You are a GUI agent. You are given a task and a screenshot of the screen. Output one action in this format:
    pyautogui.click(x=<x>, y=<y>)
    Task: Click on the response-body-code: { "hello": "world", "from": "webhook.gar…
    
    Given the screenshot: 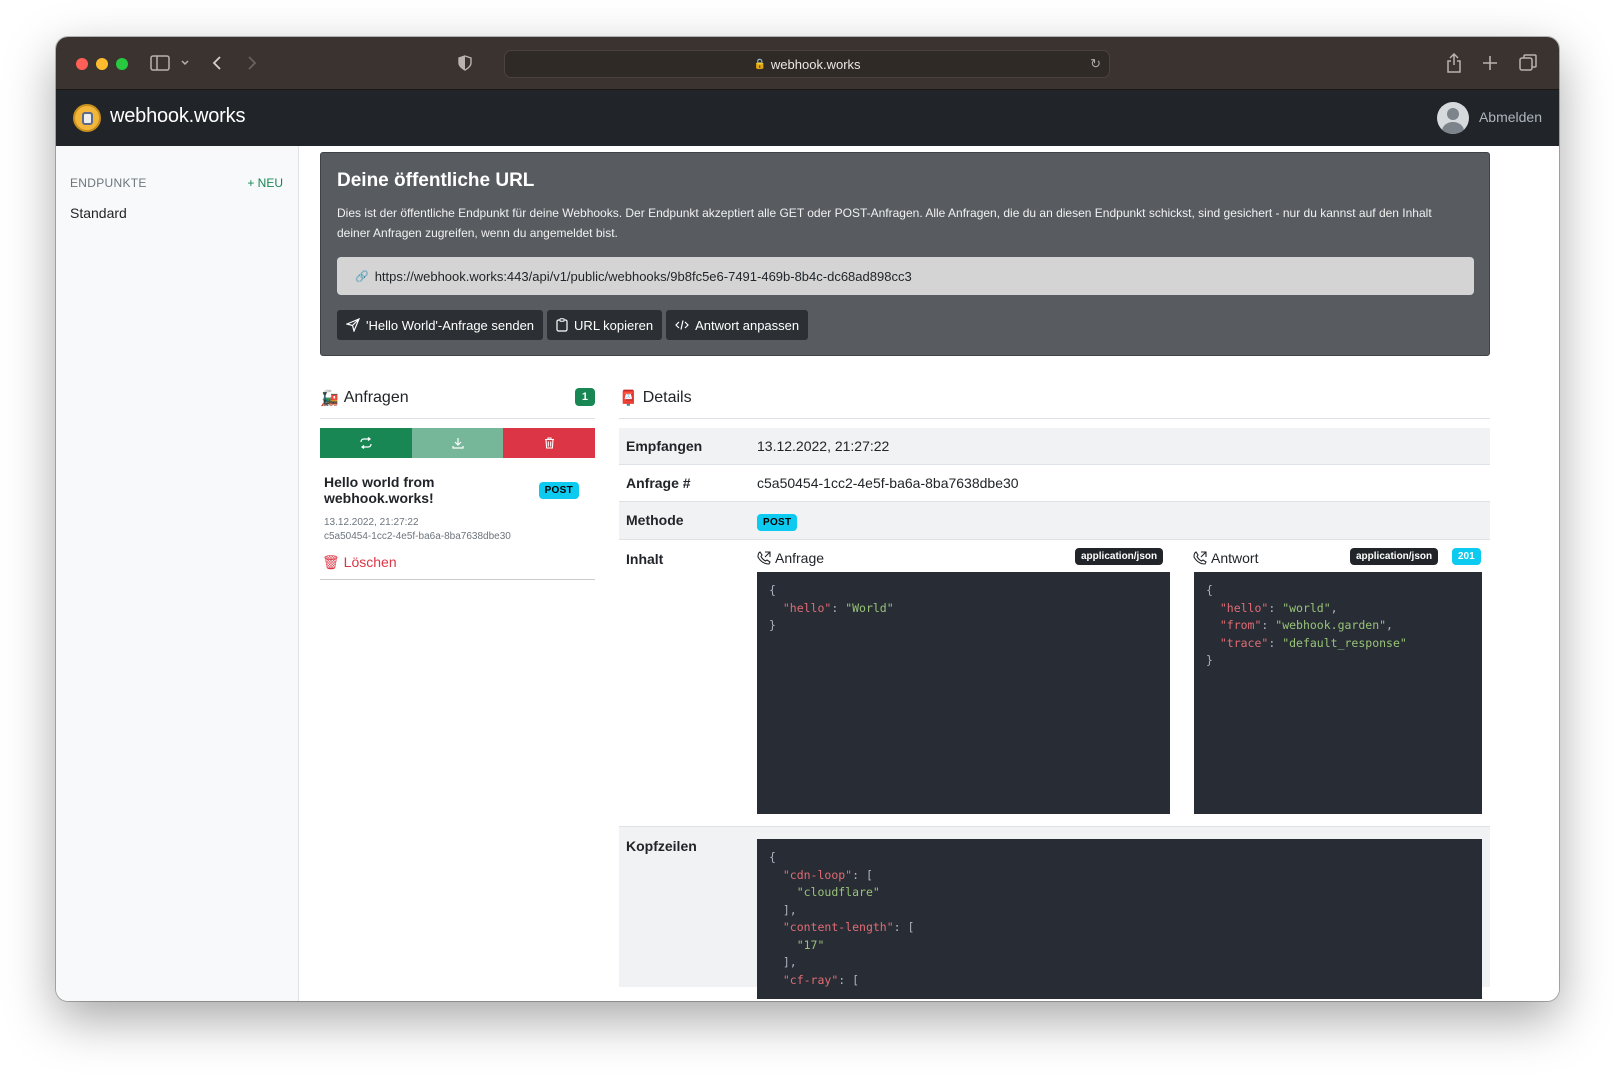 What is the action you would take?
    pyautogui.click(x=1338, y=693)
    